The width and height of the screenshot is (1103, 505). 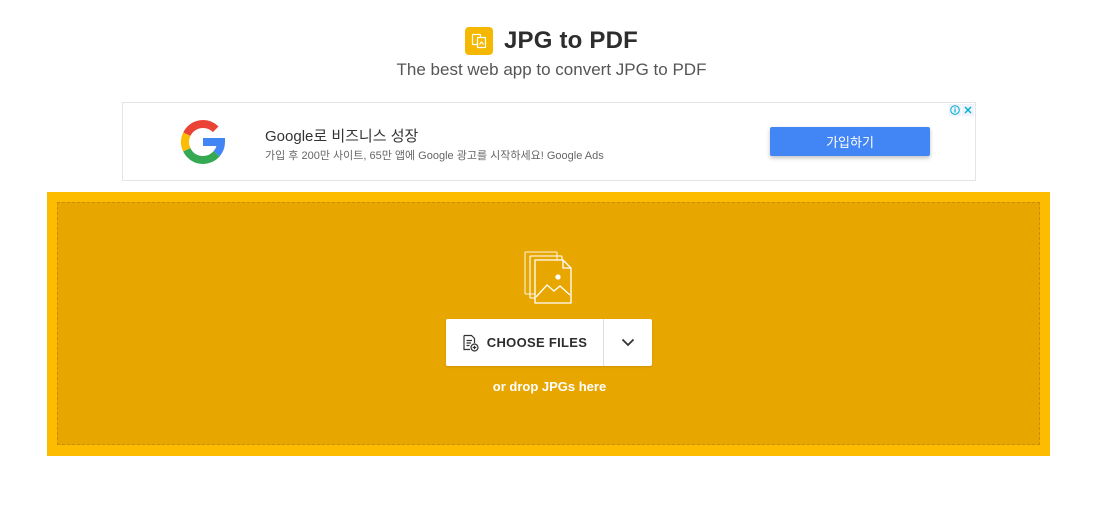 I want to click on google-g-logo-icon, so click(x=203, y=142).